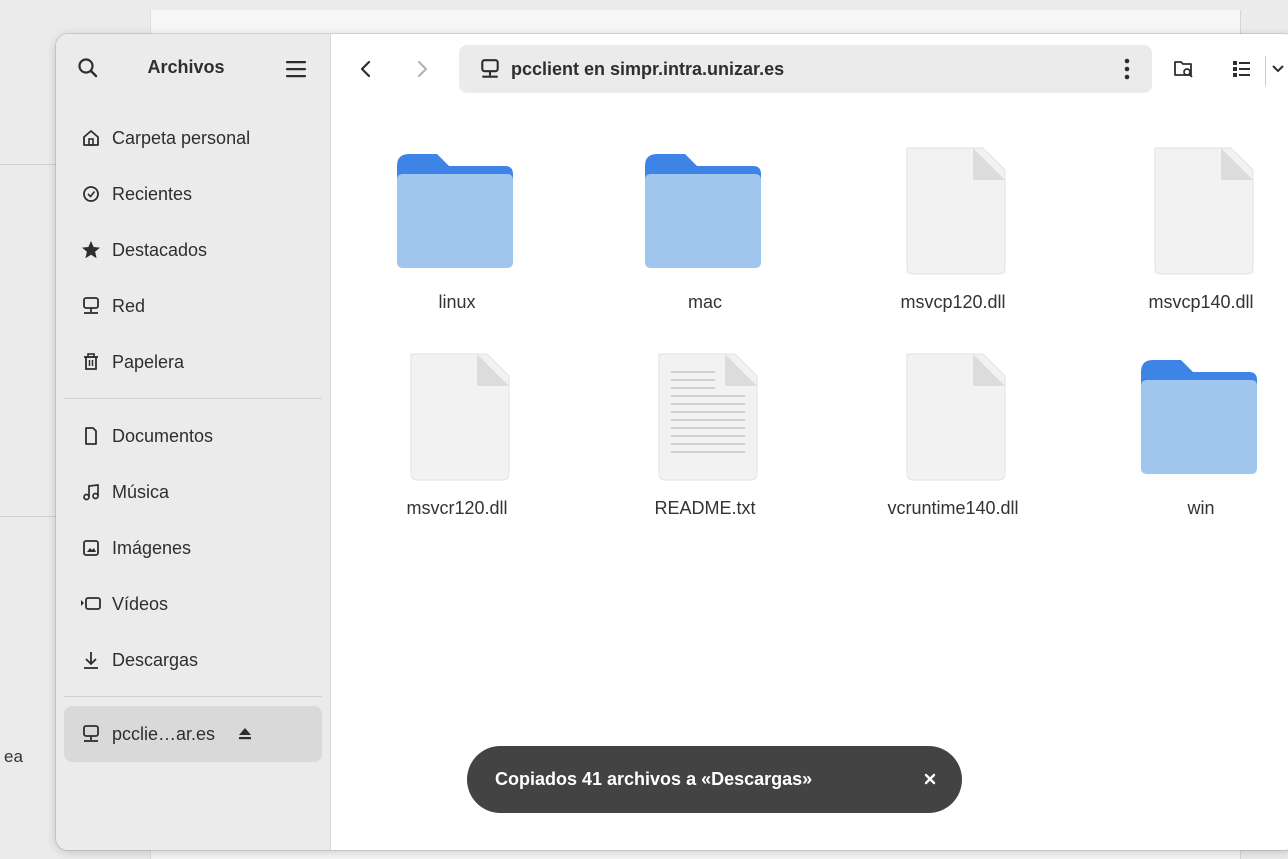 This screenshot has width=1288, height=859. I want to click on clock-icon, so click(91, 194).